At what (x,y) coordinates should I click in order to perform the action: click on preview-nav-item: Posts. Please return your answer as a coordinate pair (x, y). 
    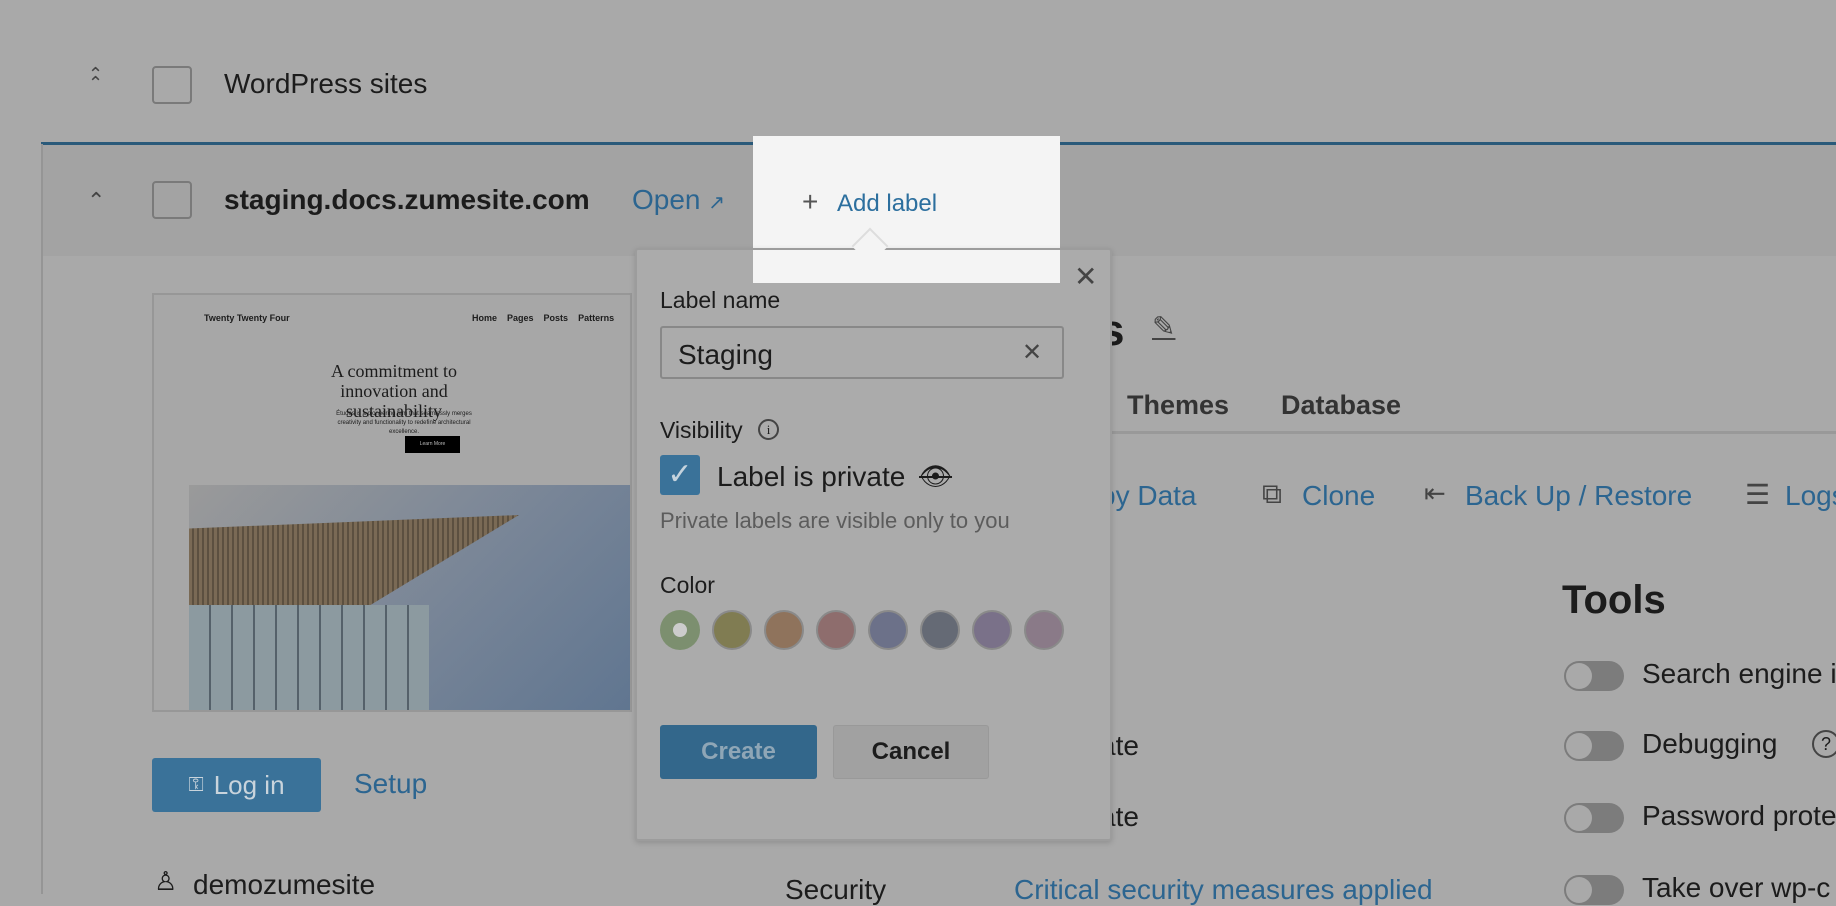
    Looking at the image, I should click on (556, 318).